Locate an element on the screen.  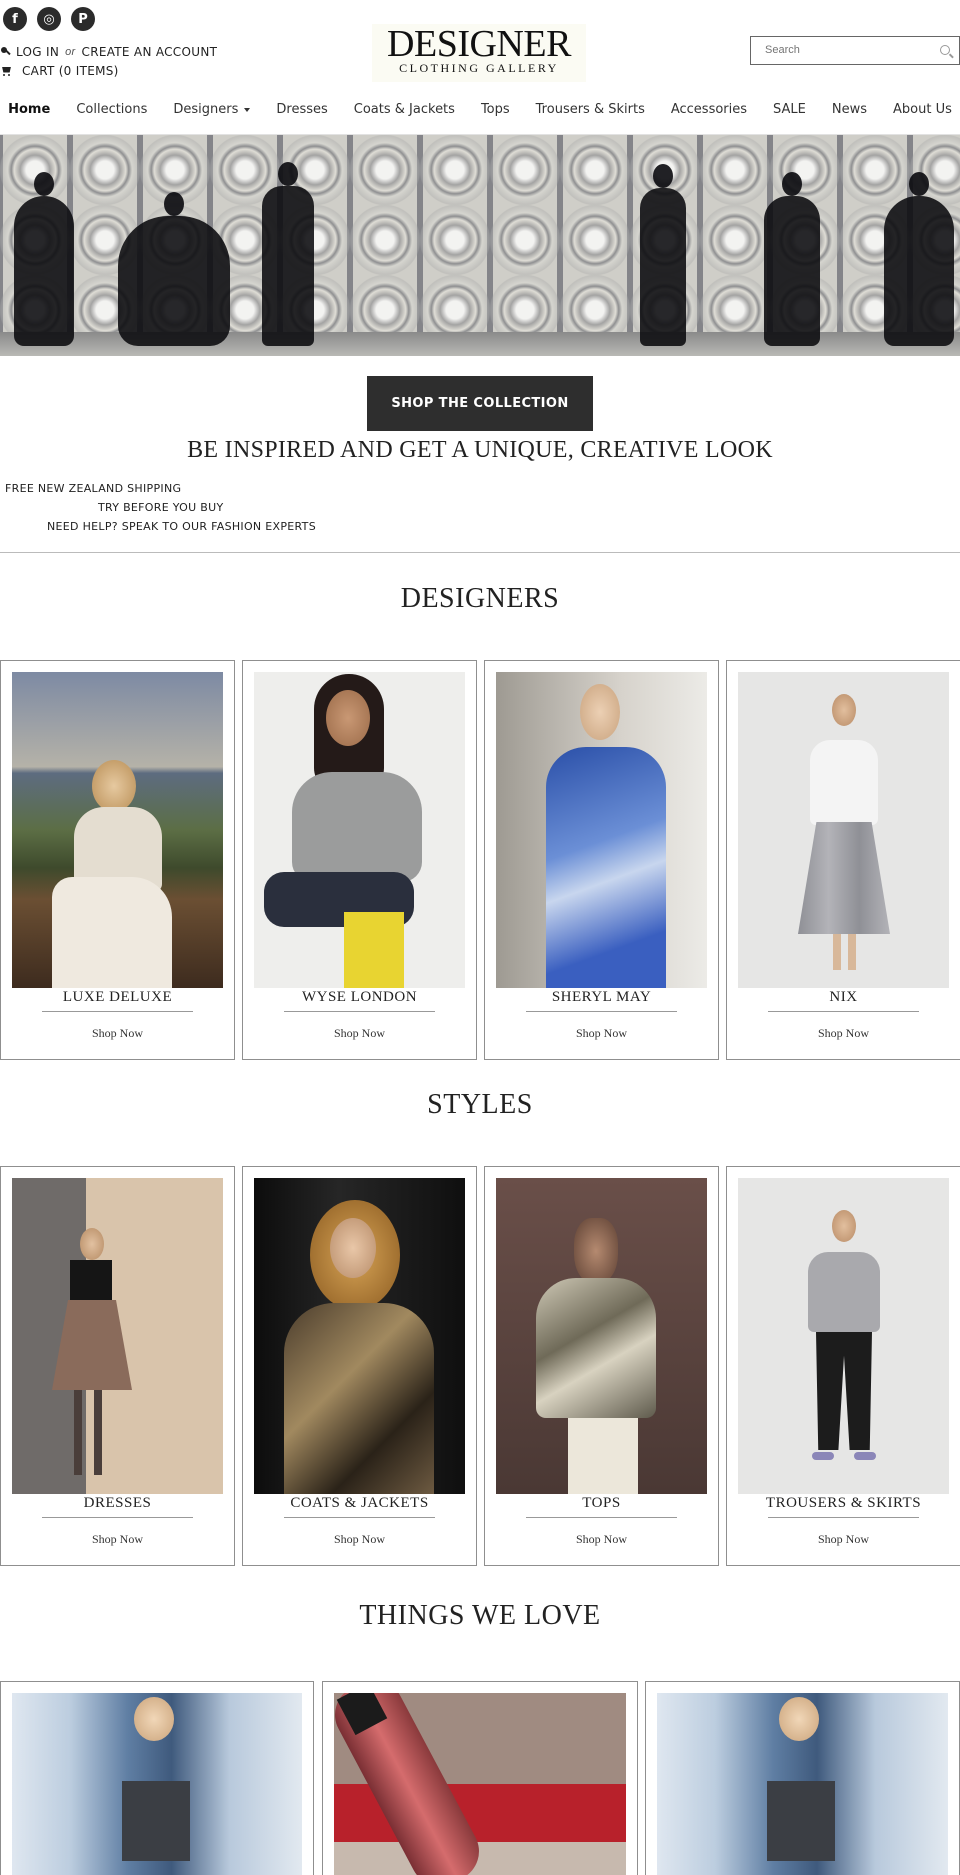
nav-news: News is located at coordinates (849, 109).